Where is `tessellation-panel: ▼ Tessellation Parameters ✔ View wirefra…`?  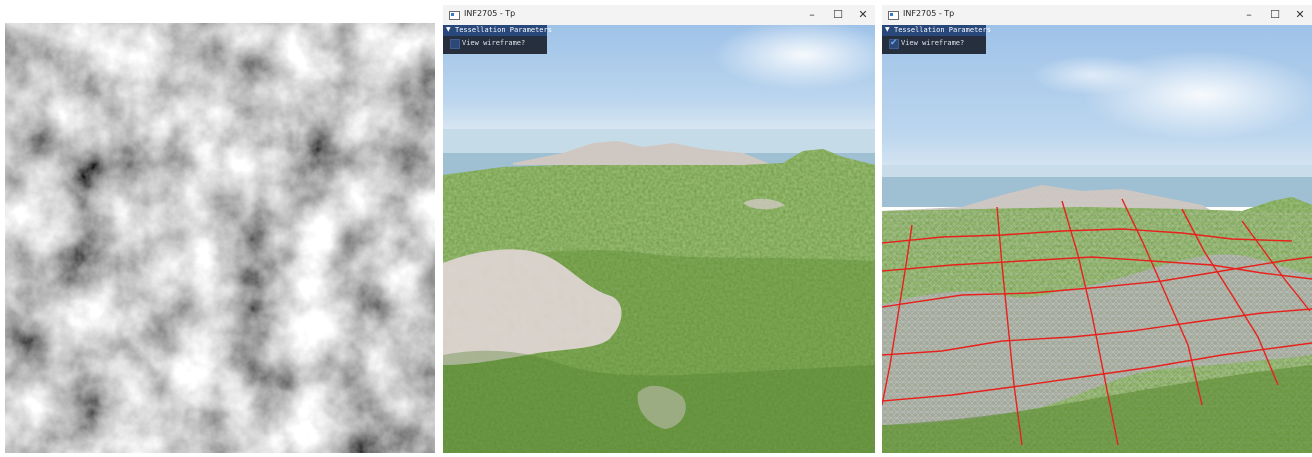
tessellation-panel: ▼ Tessellation Parameters ✔ View wirefra… is located at coordinates (936, 39).